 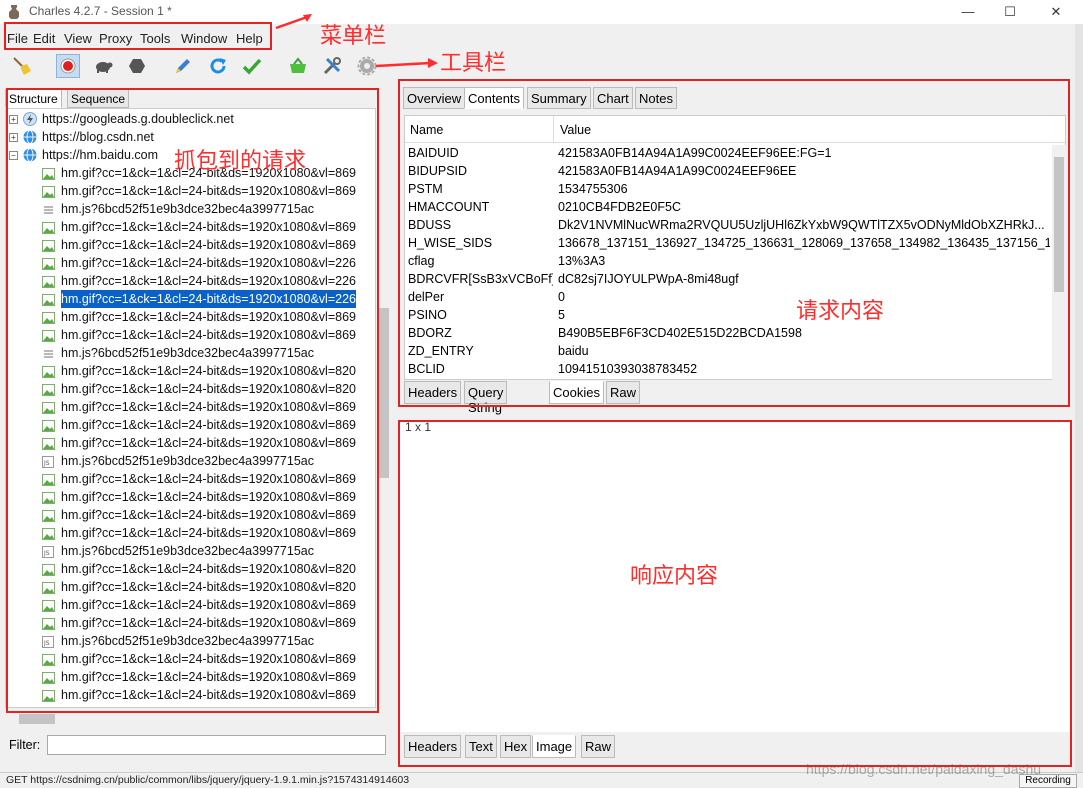 I want to click on filter-label: Filter:, so click(x=25, y=745).